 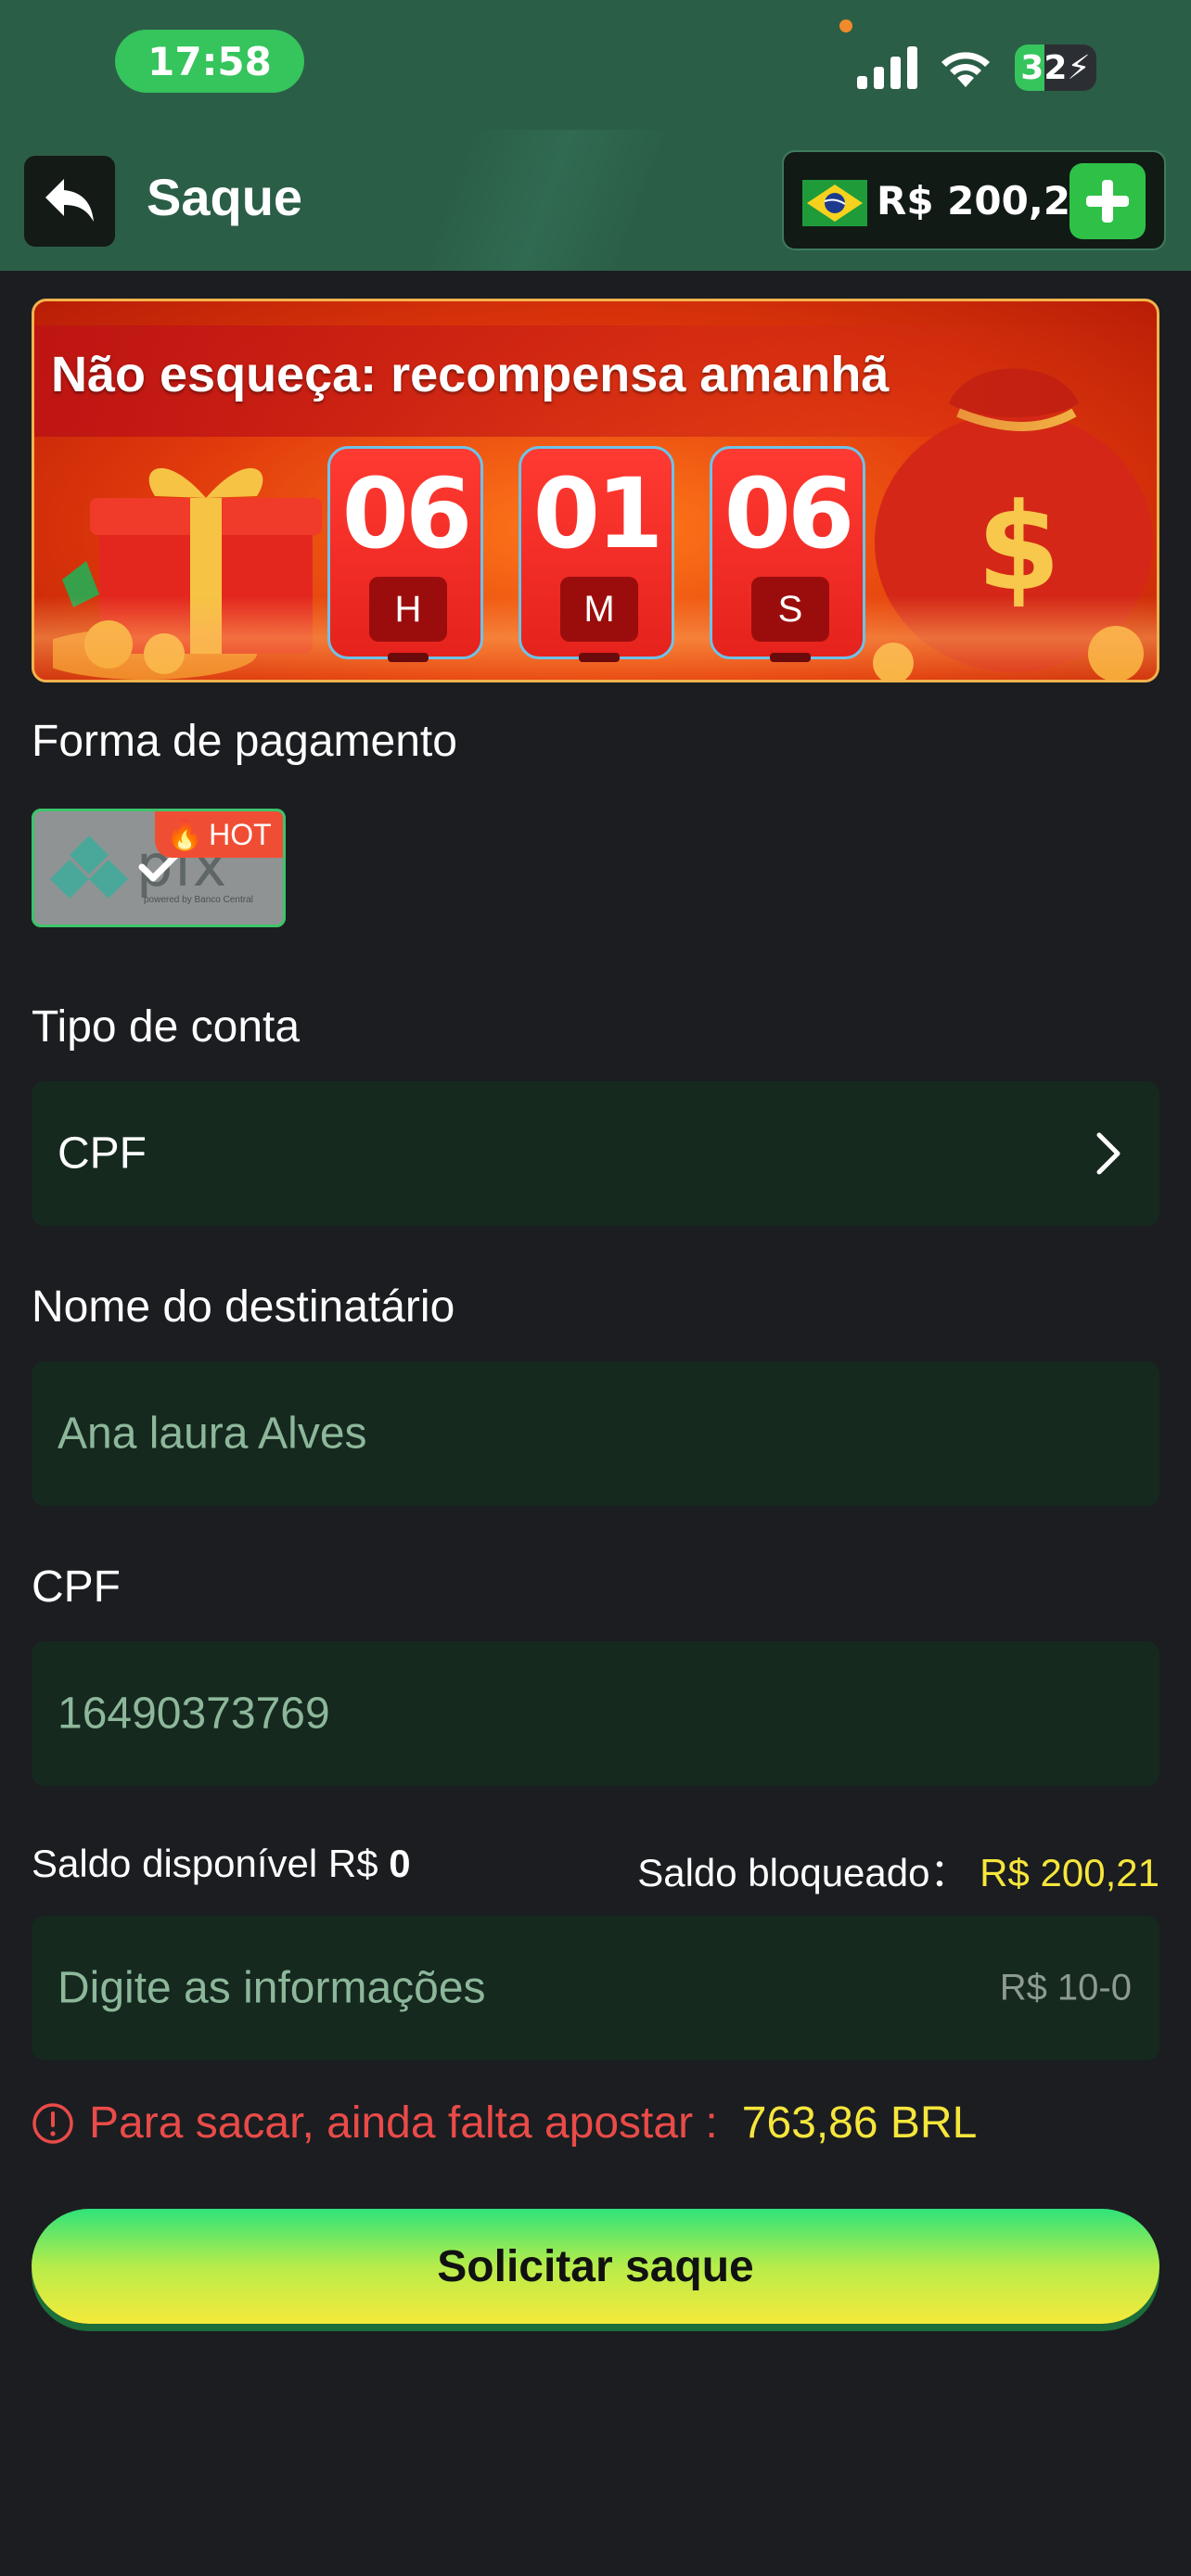 I want to click on countdown-hours-unit: H, so click(x=408, y=609).